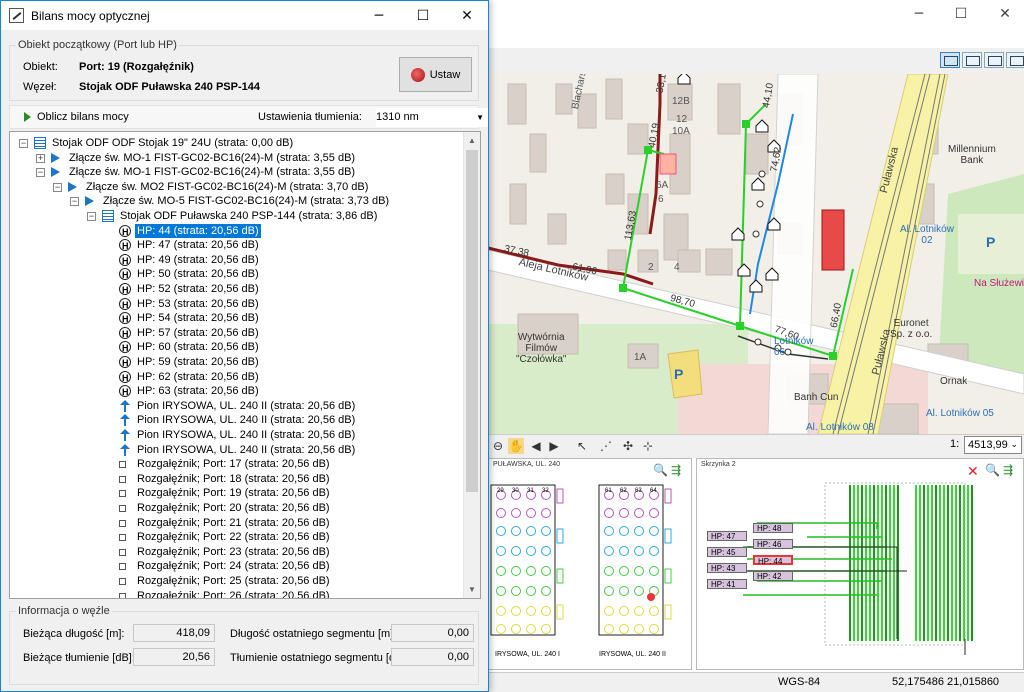 The height and width of the screenshot is (692, 1024). Describe the element at coordinates (527, 654) in the screenshot. I see `panel-bottom-label: IRYSOWA, UL. 240 I` at that location.